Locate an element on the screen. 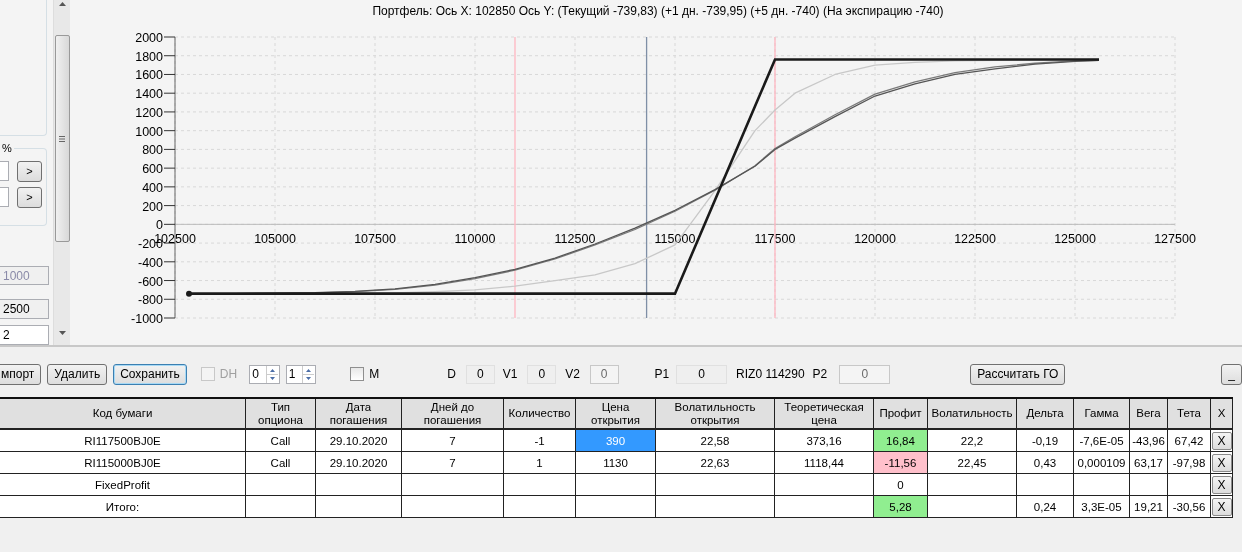 The width and height of the screenshot is (1242, 552). delete-button: Удалить is located at coordinates (77, 374).